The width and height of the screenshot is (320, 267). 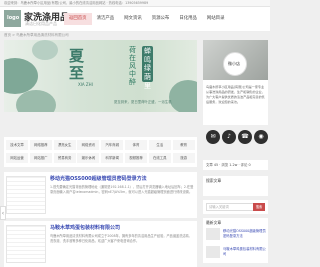 What do you see at coordinates (88, 145) in the screenshot?
I see `category-link: 网络资讯` at bounding box center [88, 145].